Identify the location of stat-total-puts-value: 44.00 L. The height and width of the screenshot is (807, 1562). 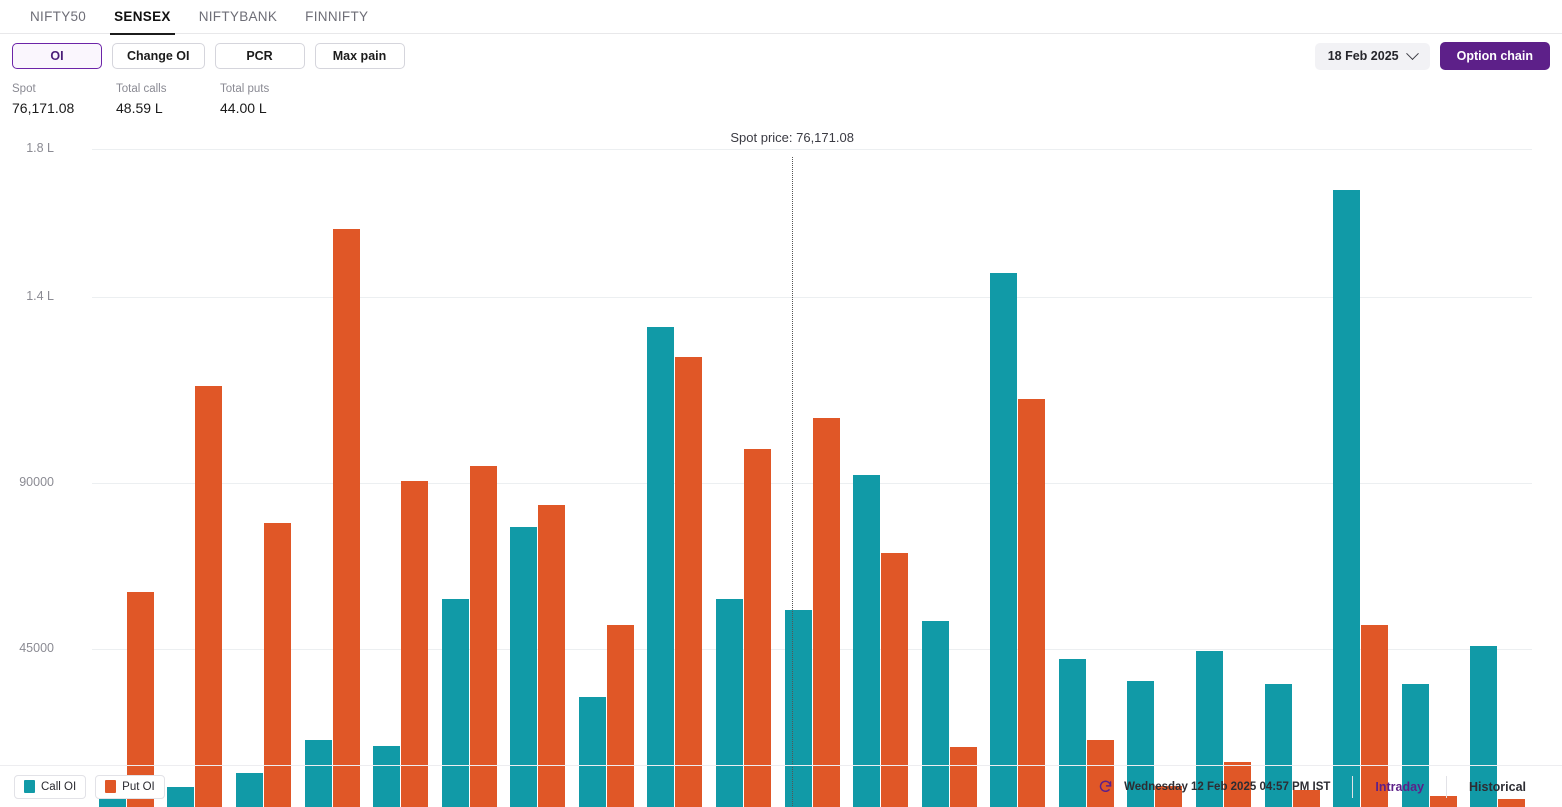
(243, 108).